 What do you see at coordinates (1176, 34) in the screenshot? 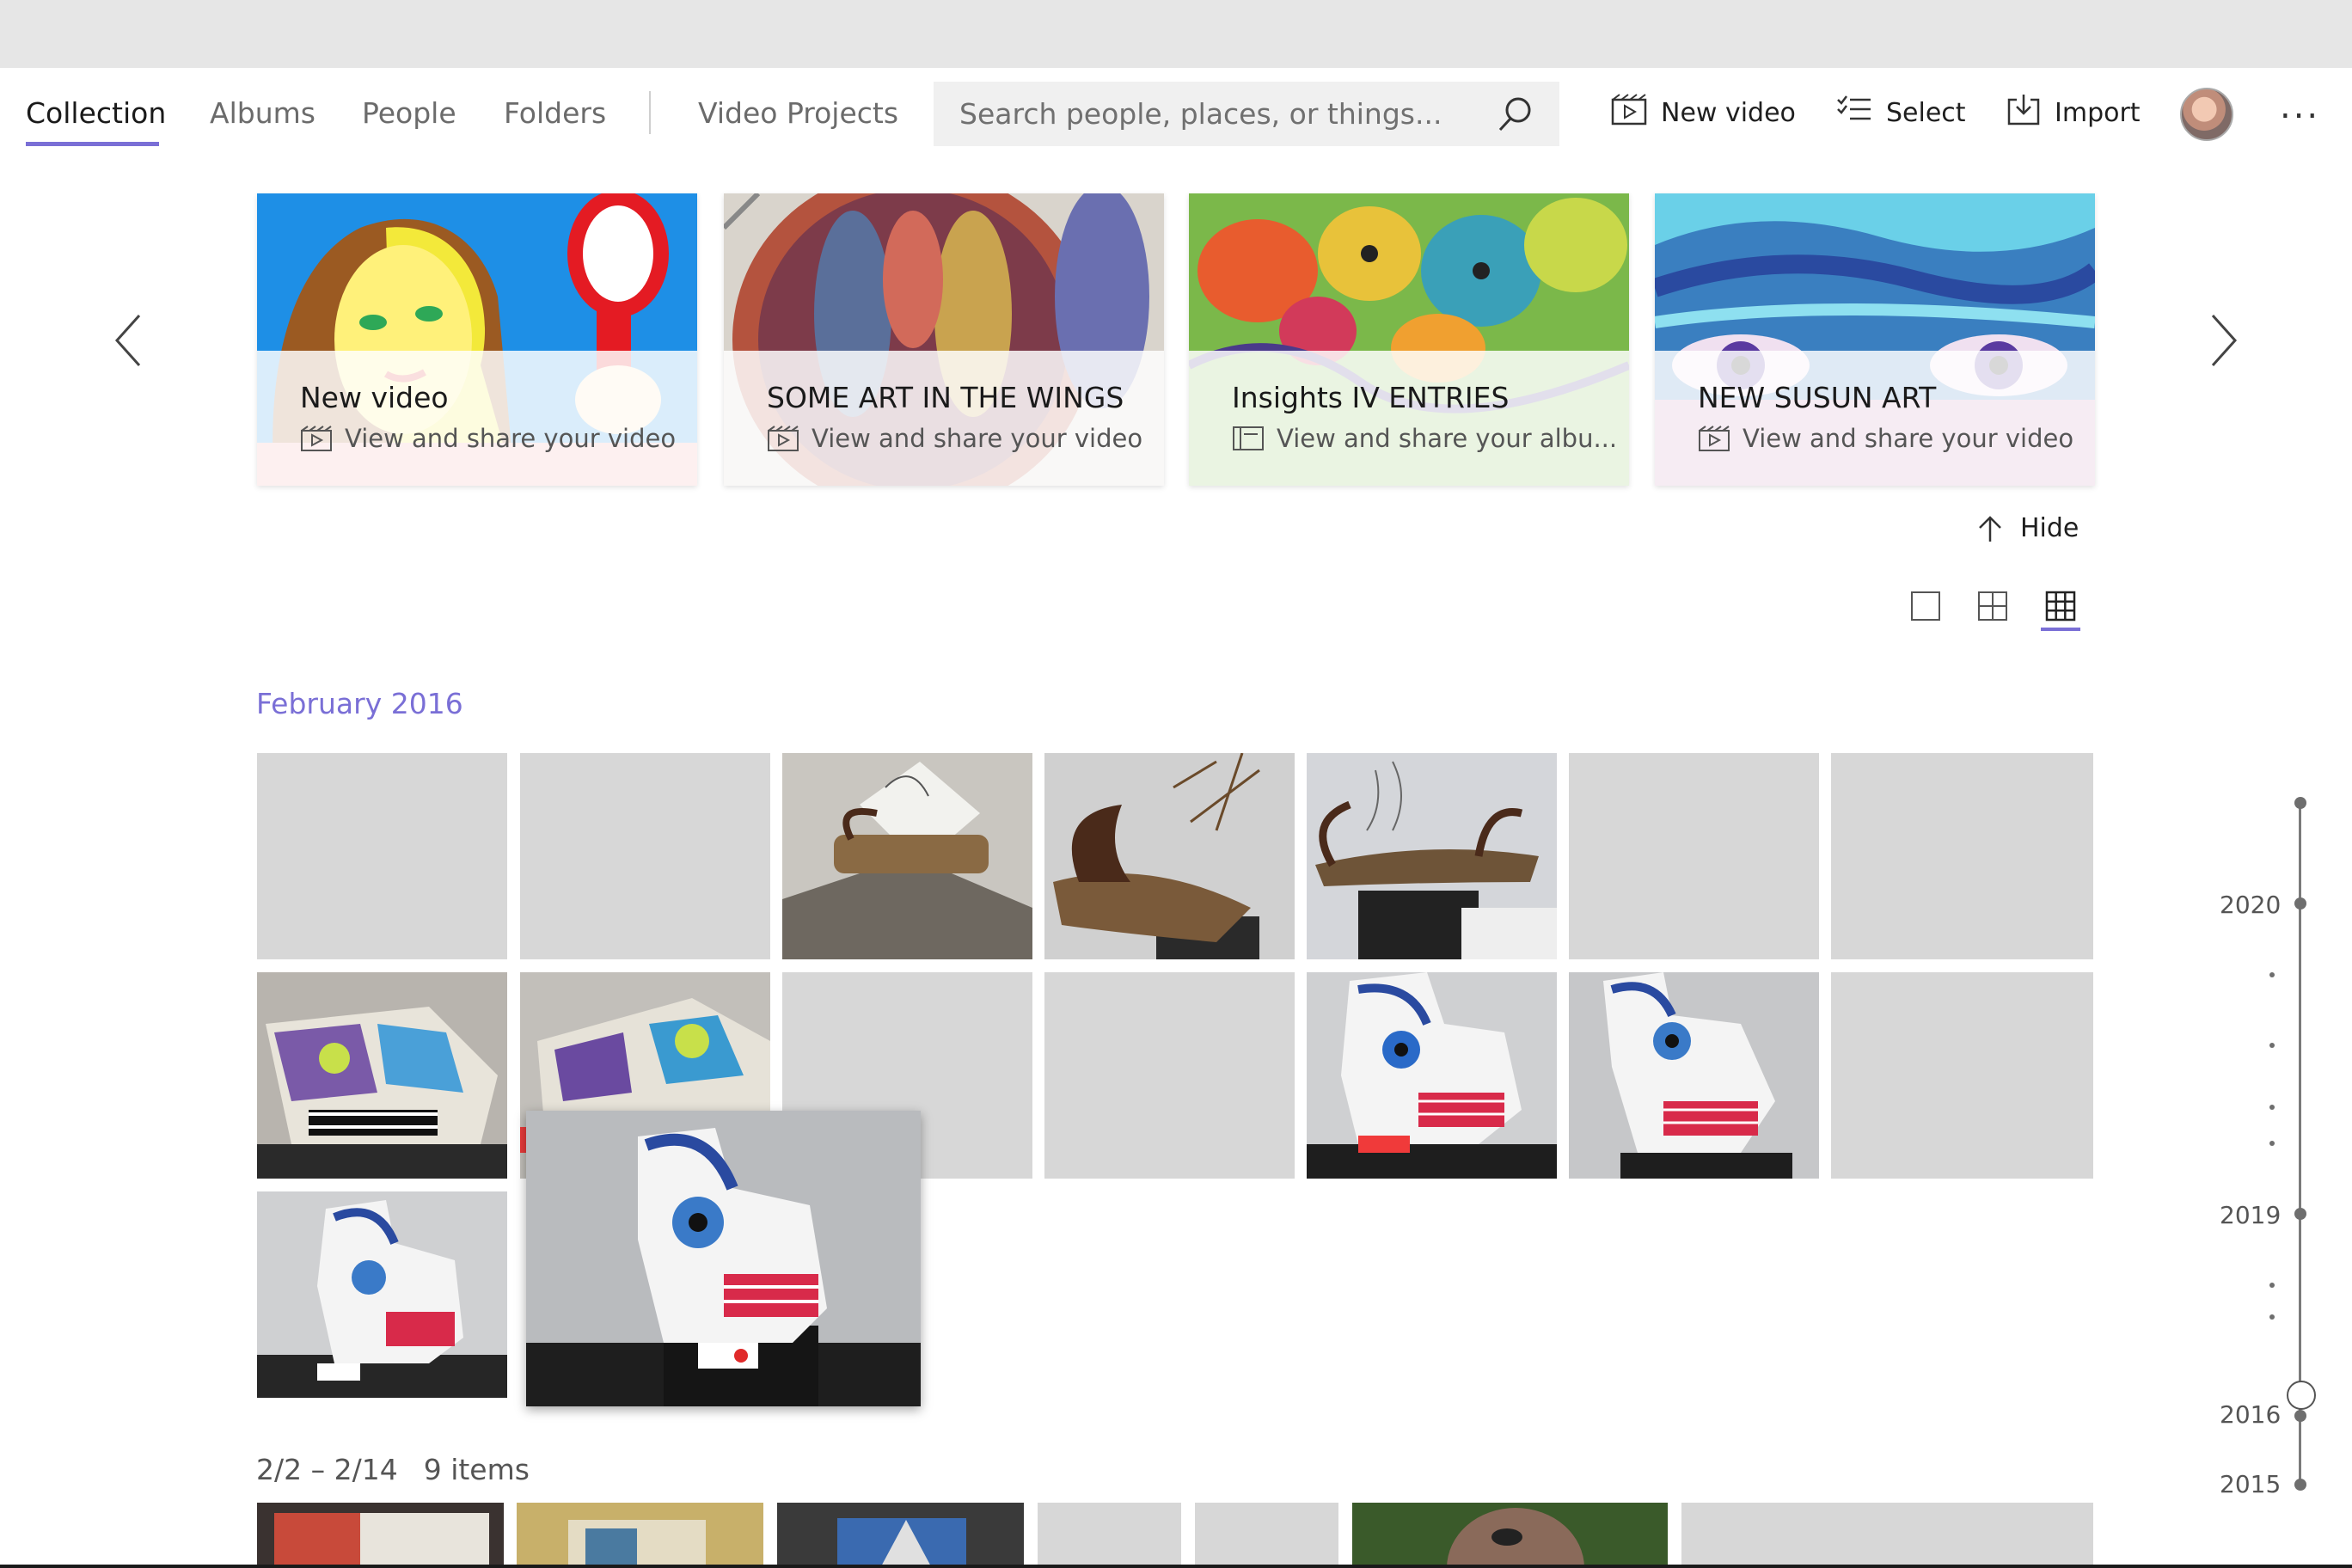
I see `title-bar` at bounding box center [1176, 34].